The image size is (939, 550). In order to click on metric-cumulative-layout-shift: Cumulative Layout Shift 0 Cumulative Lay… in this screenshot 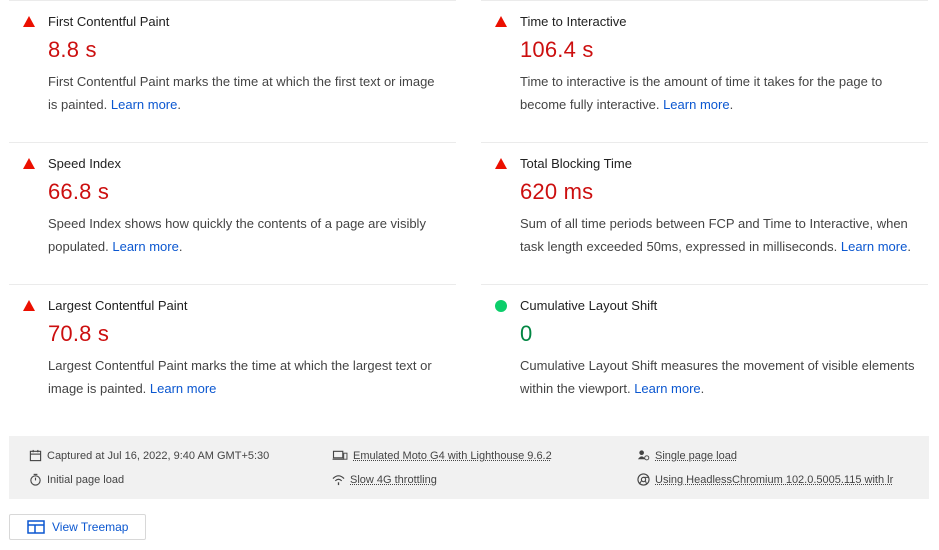, I will do `click(704, 342)`.